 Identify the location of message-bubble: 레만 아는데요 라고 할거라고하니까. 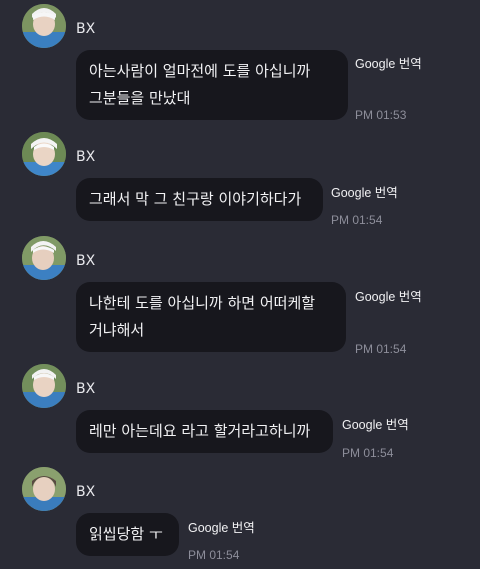
(204, 431).